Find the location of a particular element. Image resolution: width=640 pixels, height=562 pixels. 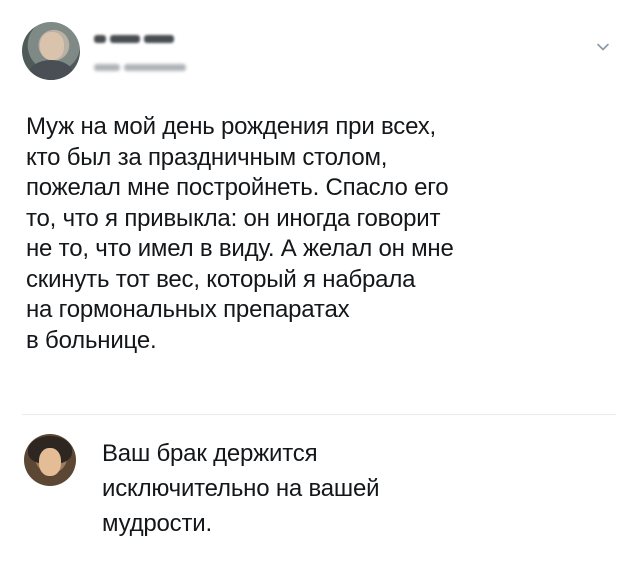

author-avatar is located at coordinates (51, 51).